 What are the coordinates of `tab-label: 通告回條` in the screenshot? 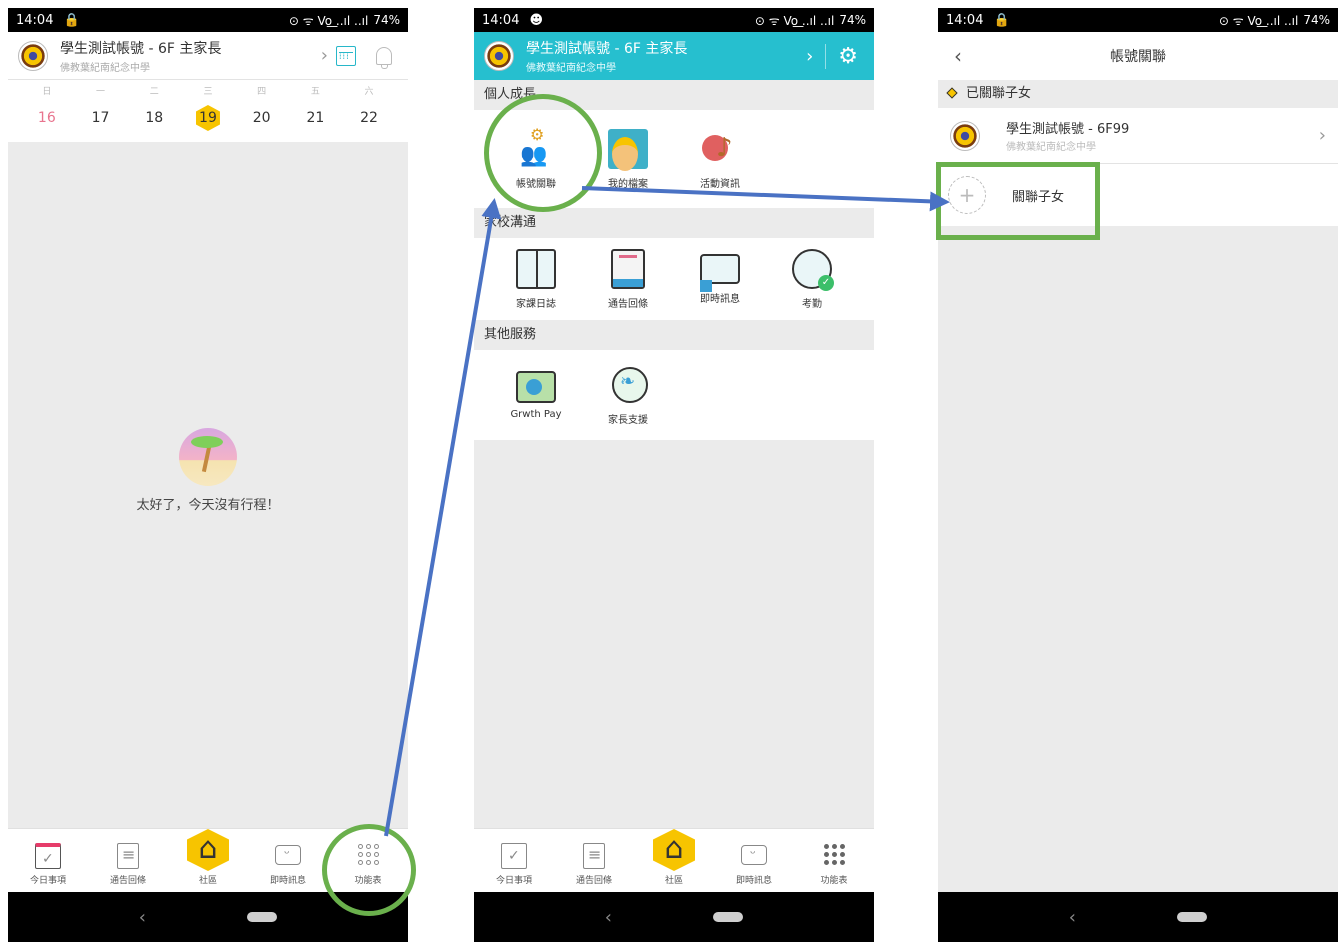 It's located at (127, 881).